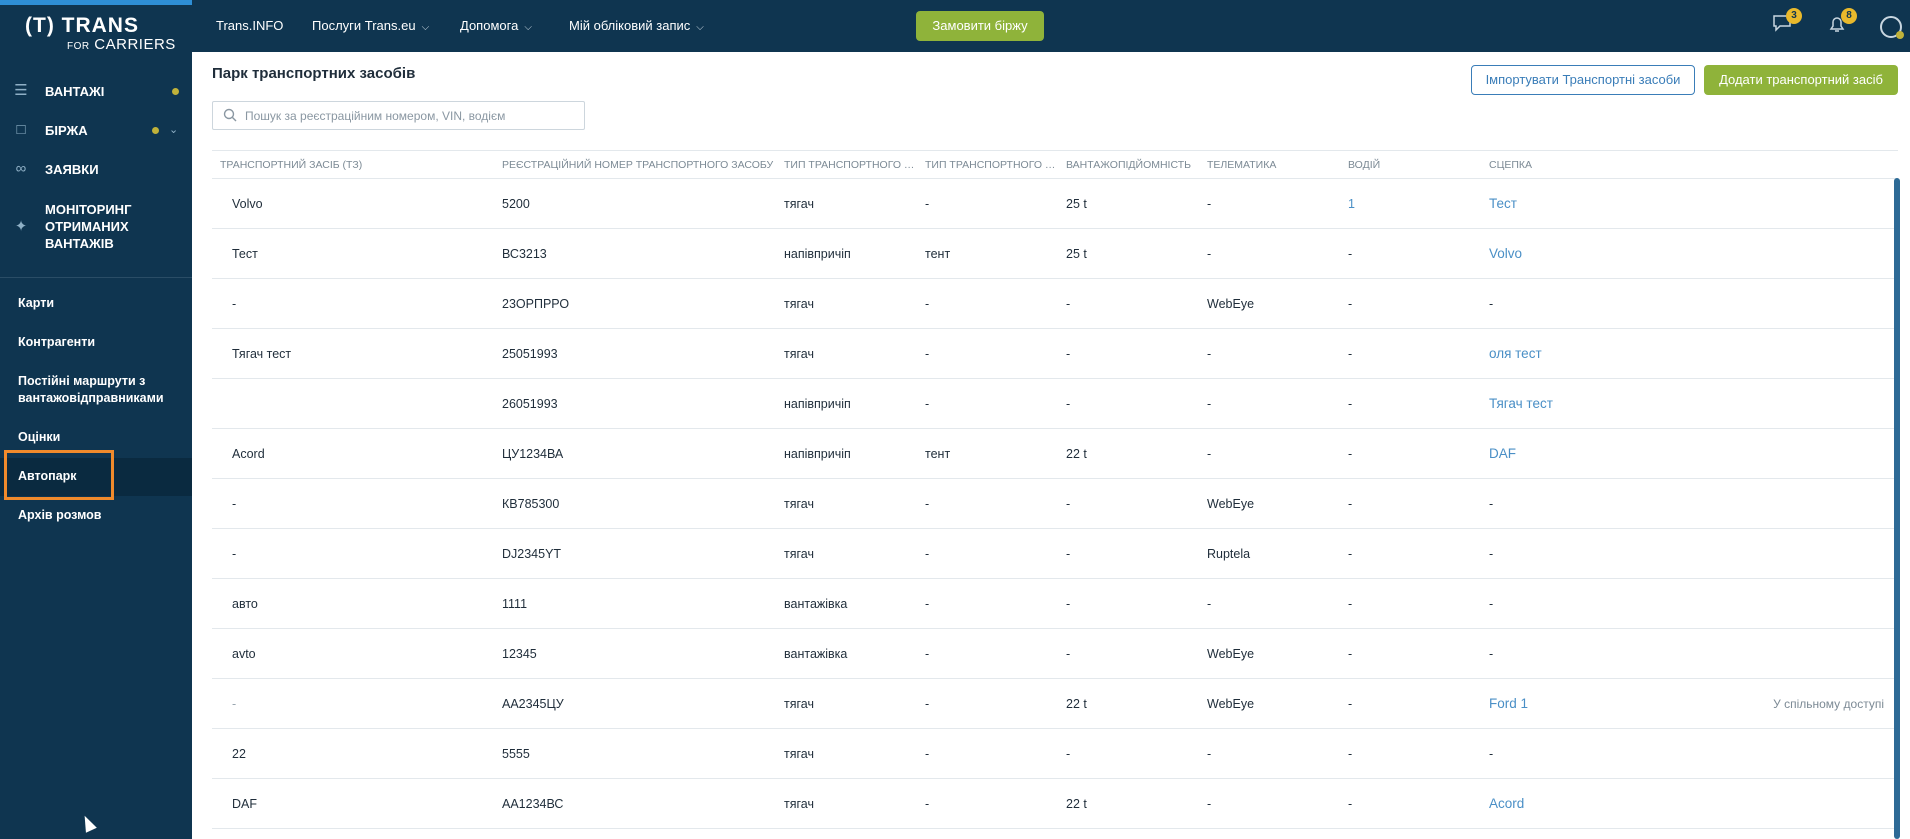 The image size is (1910, 839). What do you see at coordinates (96, 439) in the screenshot?
I see `sidebar-item-ratings: Оцінки` at bounding box center [96, 439].